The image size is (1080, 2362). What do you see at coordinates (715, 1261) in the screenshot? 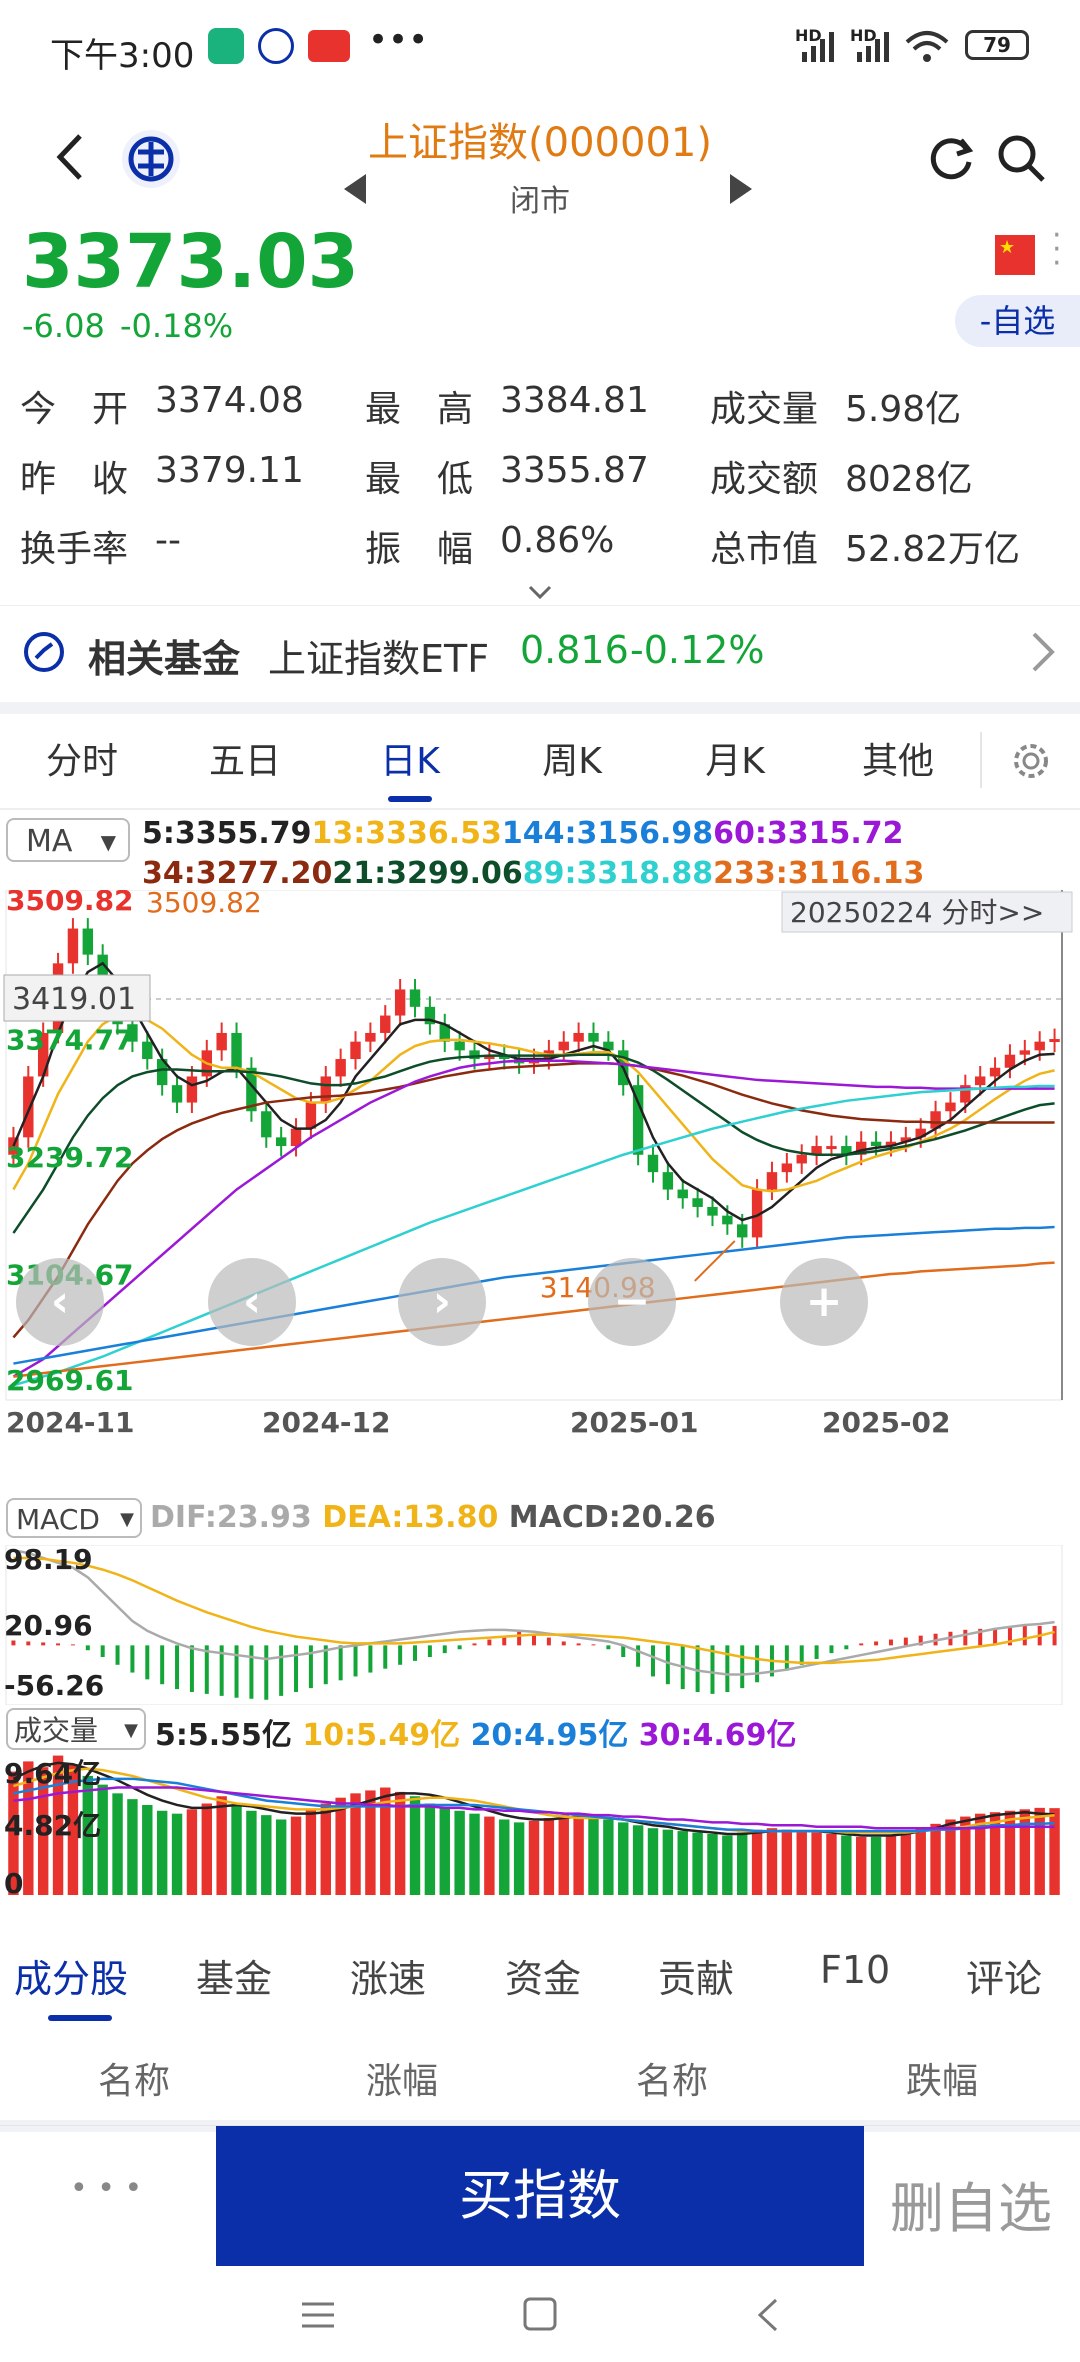
I see `low-price-pointer` at bounding box center [715, 1261].